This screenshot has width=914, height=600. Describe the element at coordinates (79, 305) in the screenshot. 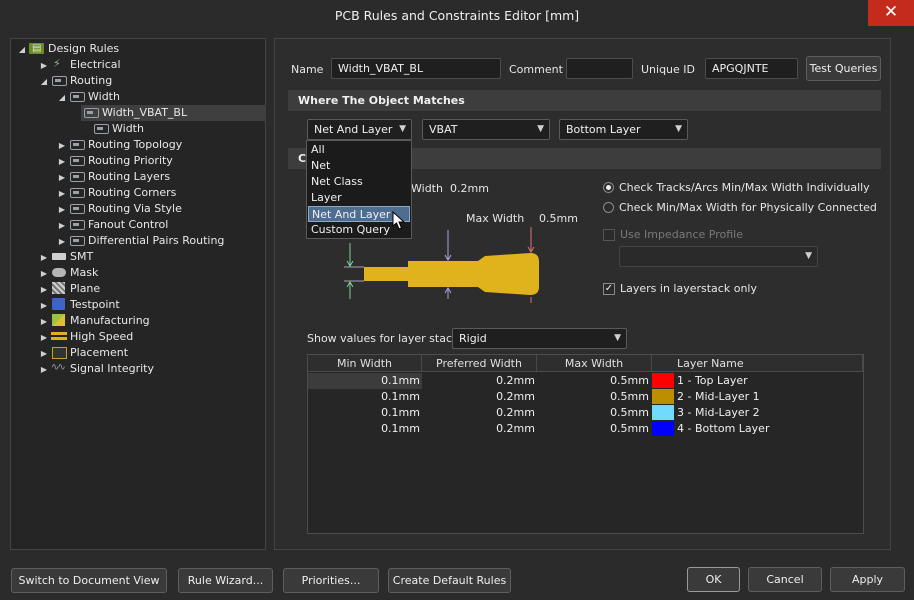

I see `tree-item-testpoint: ▶ Testpoint` at that location.